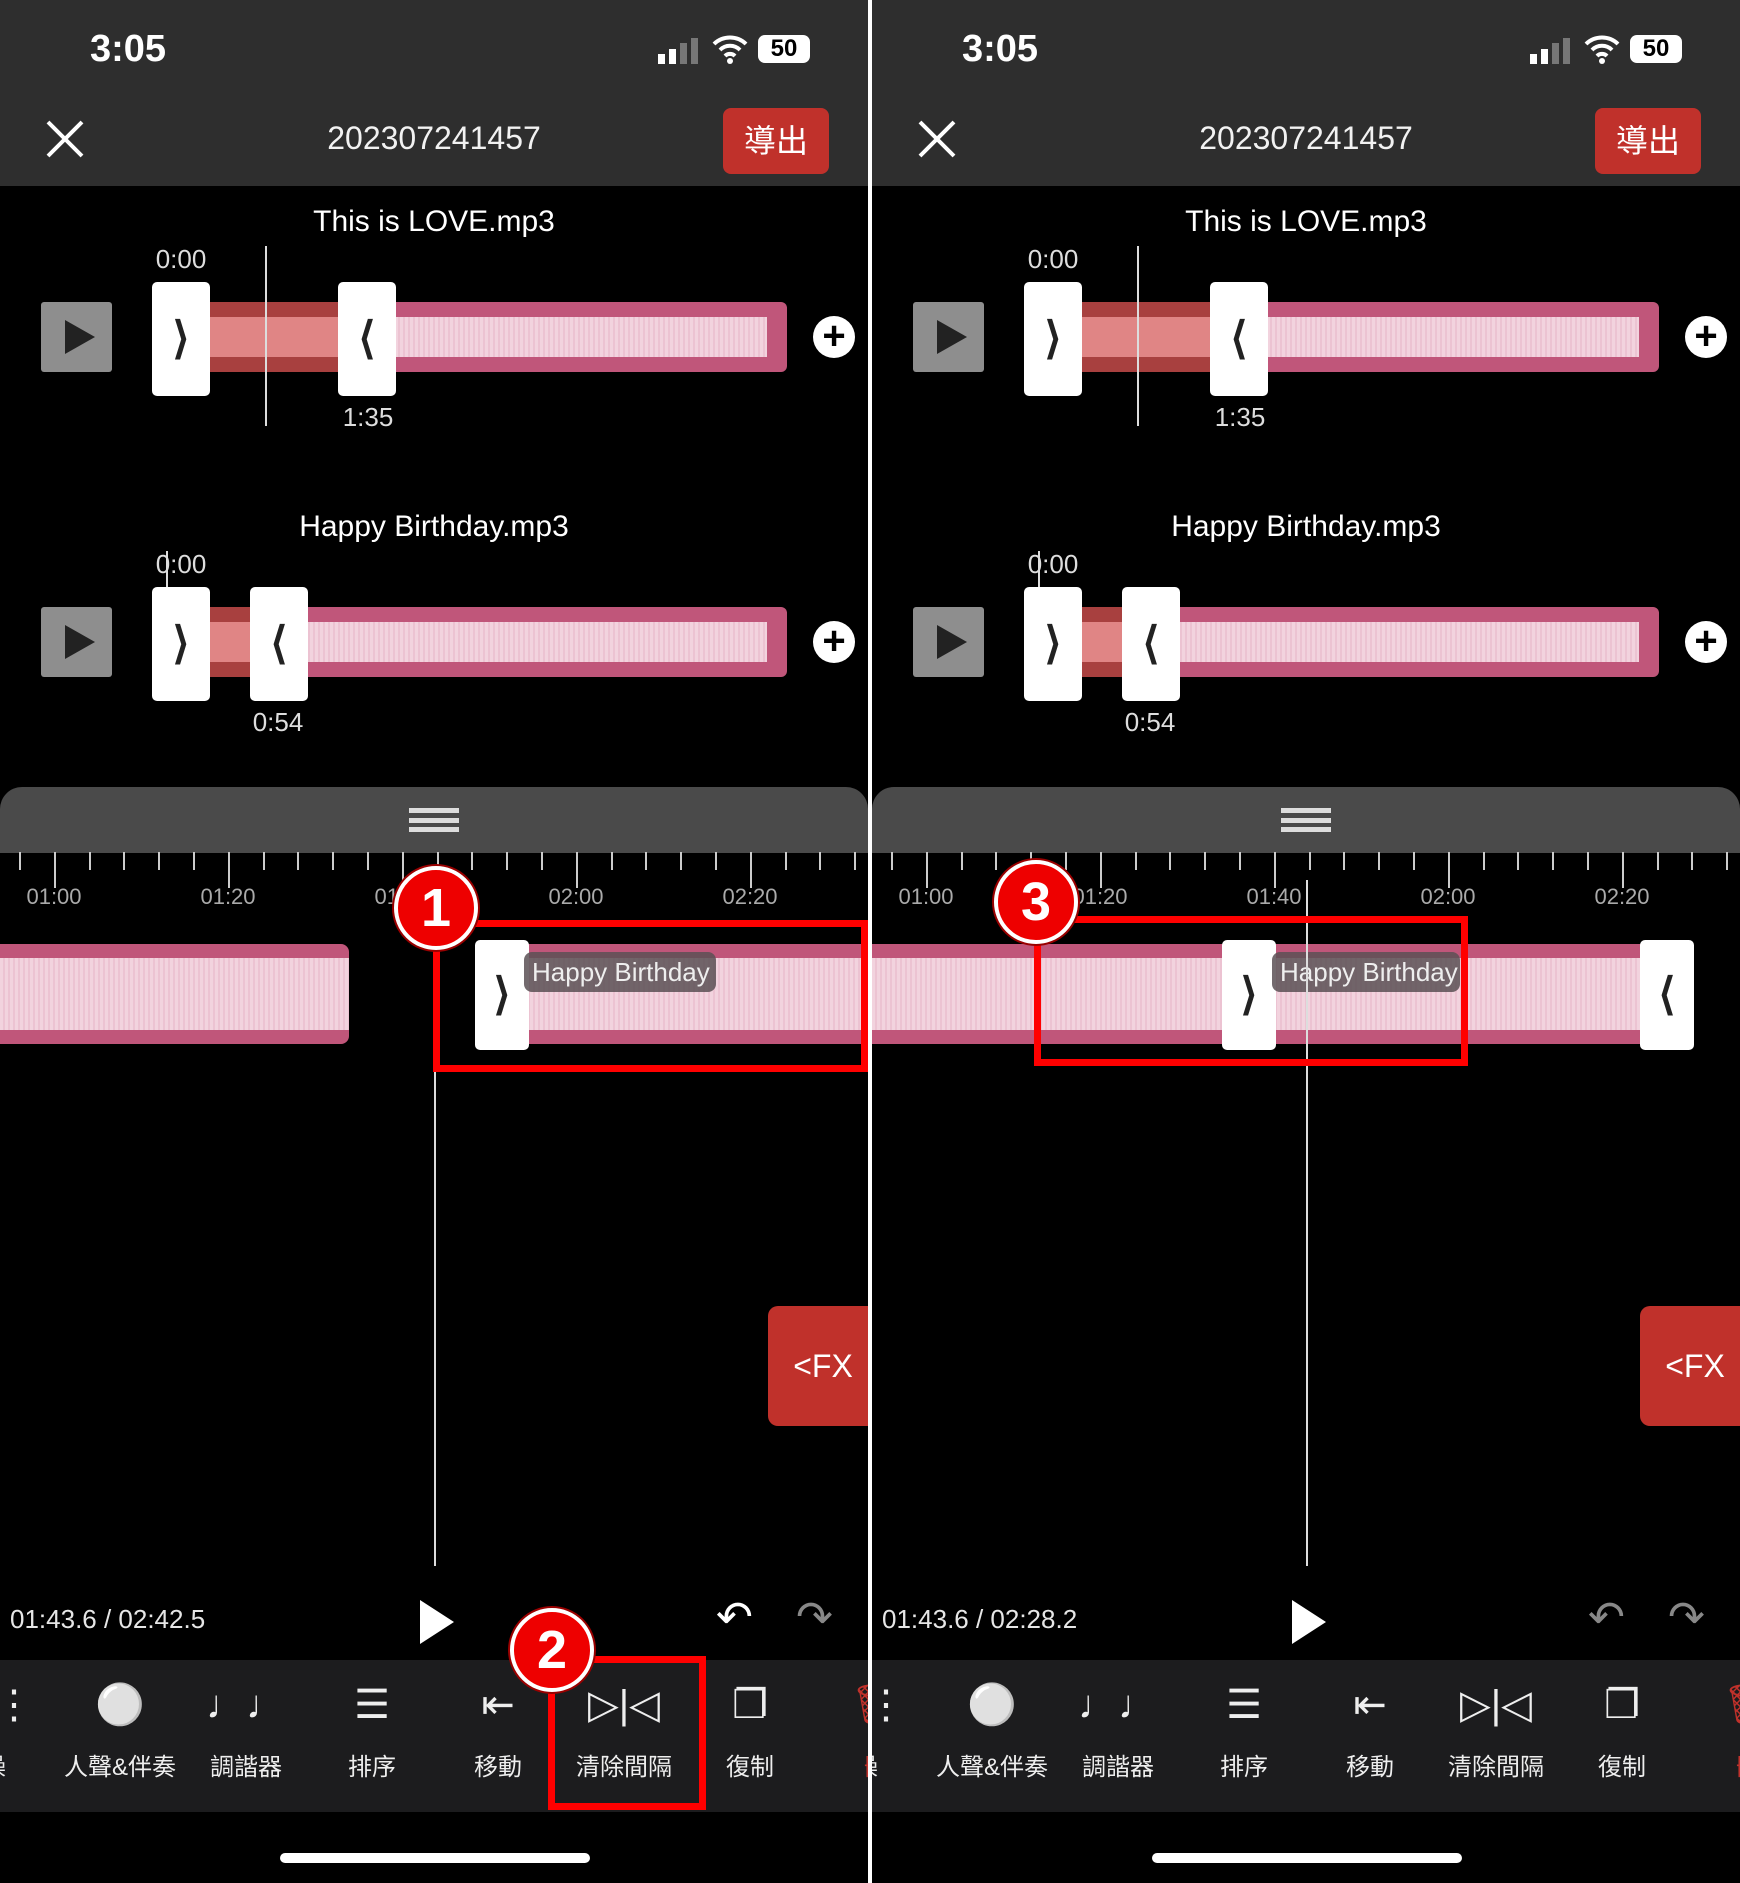 This screenshot has height=1883, width=1740. What do you see at coordinates (900, 1764) in the screenshot?
I see `toolbar-label: 操` at bounding box center [900, 1764].